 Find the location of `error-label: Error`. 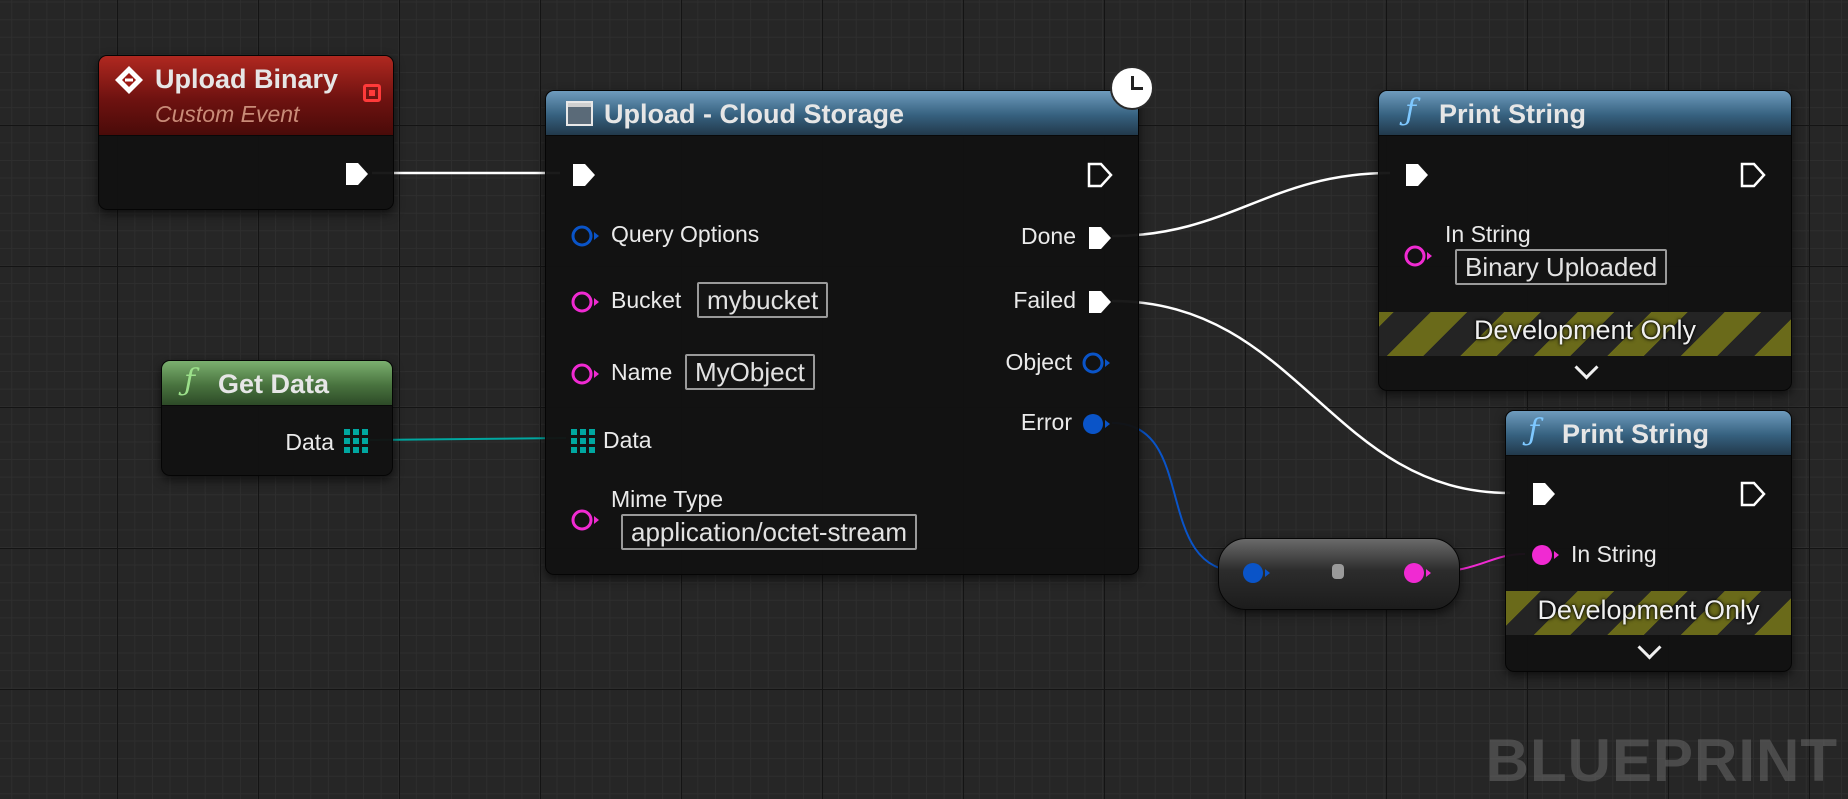

error-label: Error is located at coordinates (1046, 422).